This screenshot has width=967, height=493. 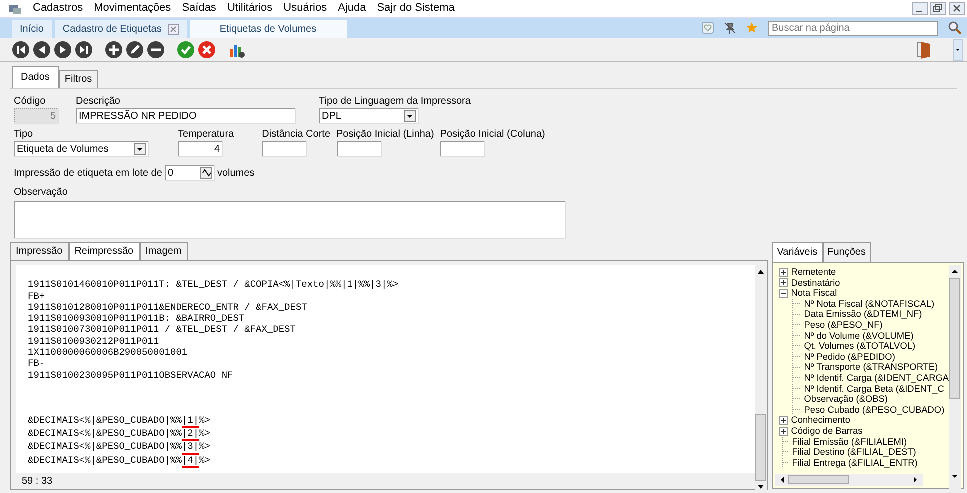 What do you see at coordinates (820, 420) in the screenshot?
I see `tree-item: Conhecimento` at bounding box center [820, 420].